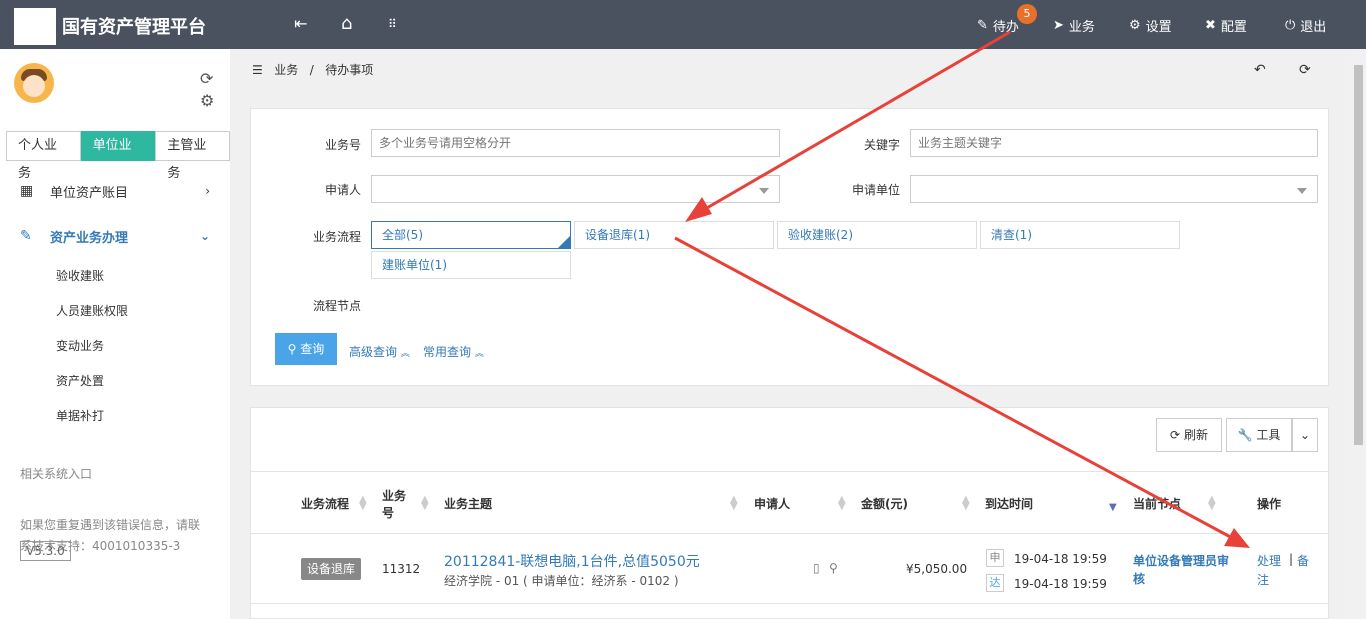 This screenshot has width=1366, height=619. Describe the element at coordinates (1233, 27) in the screenshot. I see `nav-config-label: 配置` at that location.